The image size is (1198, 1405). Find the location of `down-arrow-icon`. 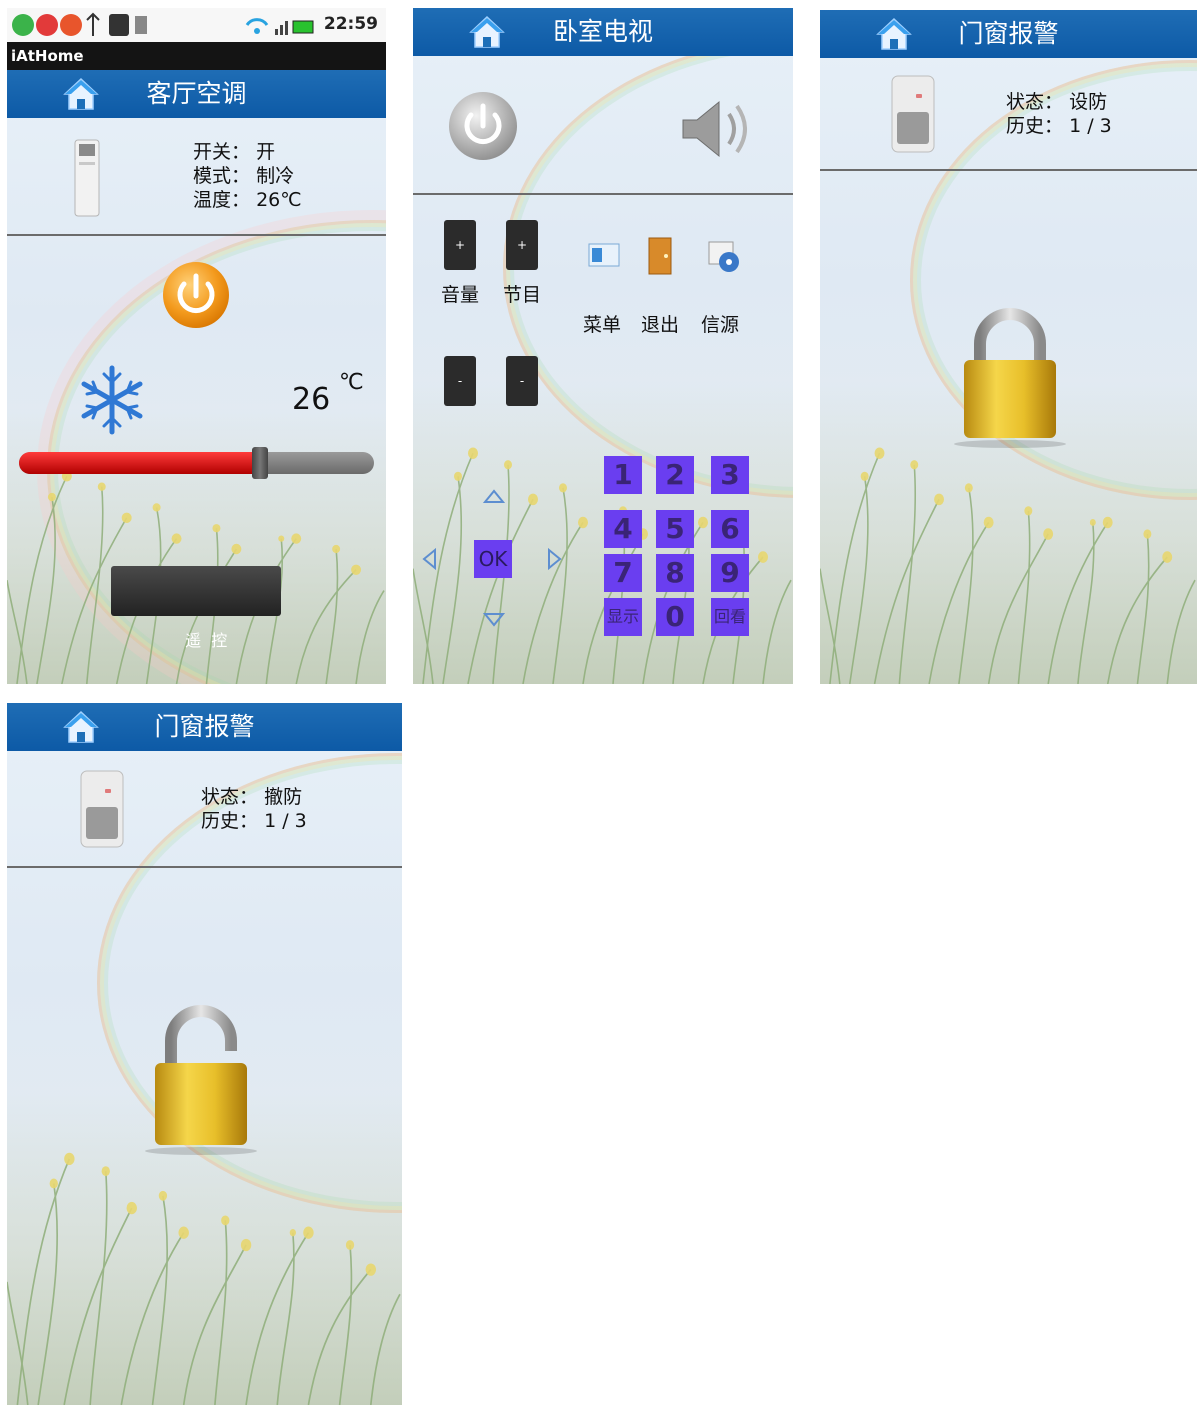

down-arrow-icon is located at coordinates (494, 620).